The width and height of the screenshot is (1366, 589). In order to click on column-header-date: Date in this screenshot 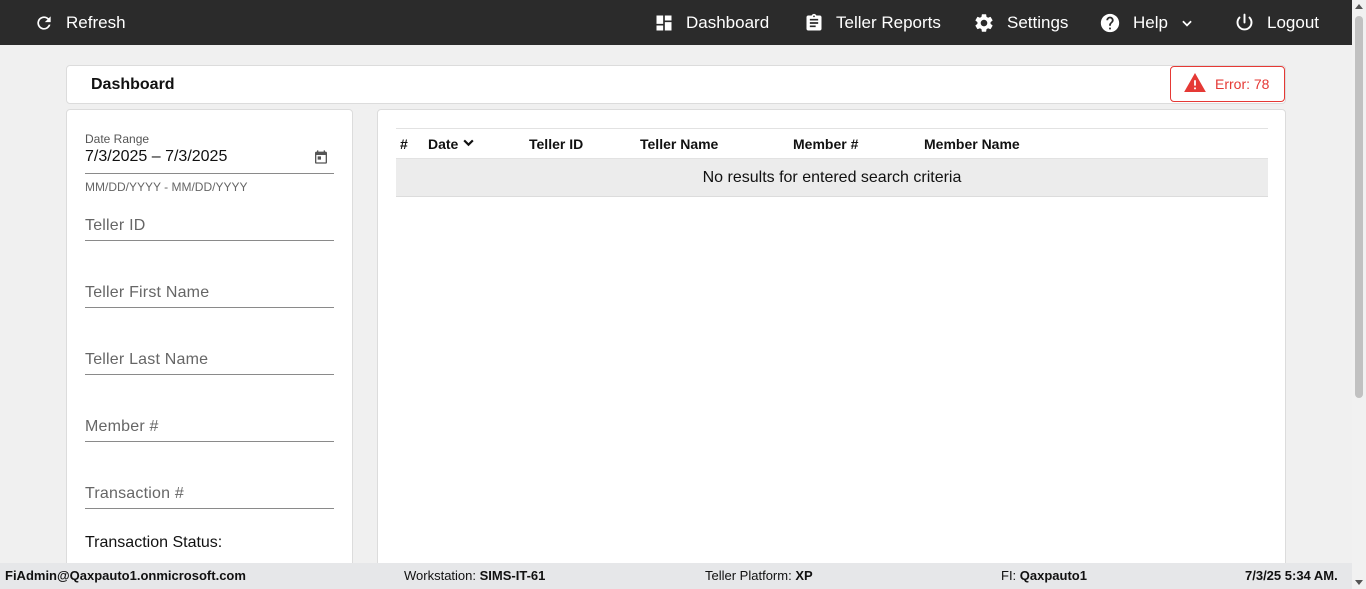, I will do `click(451, 144)`.